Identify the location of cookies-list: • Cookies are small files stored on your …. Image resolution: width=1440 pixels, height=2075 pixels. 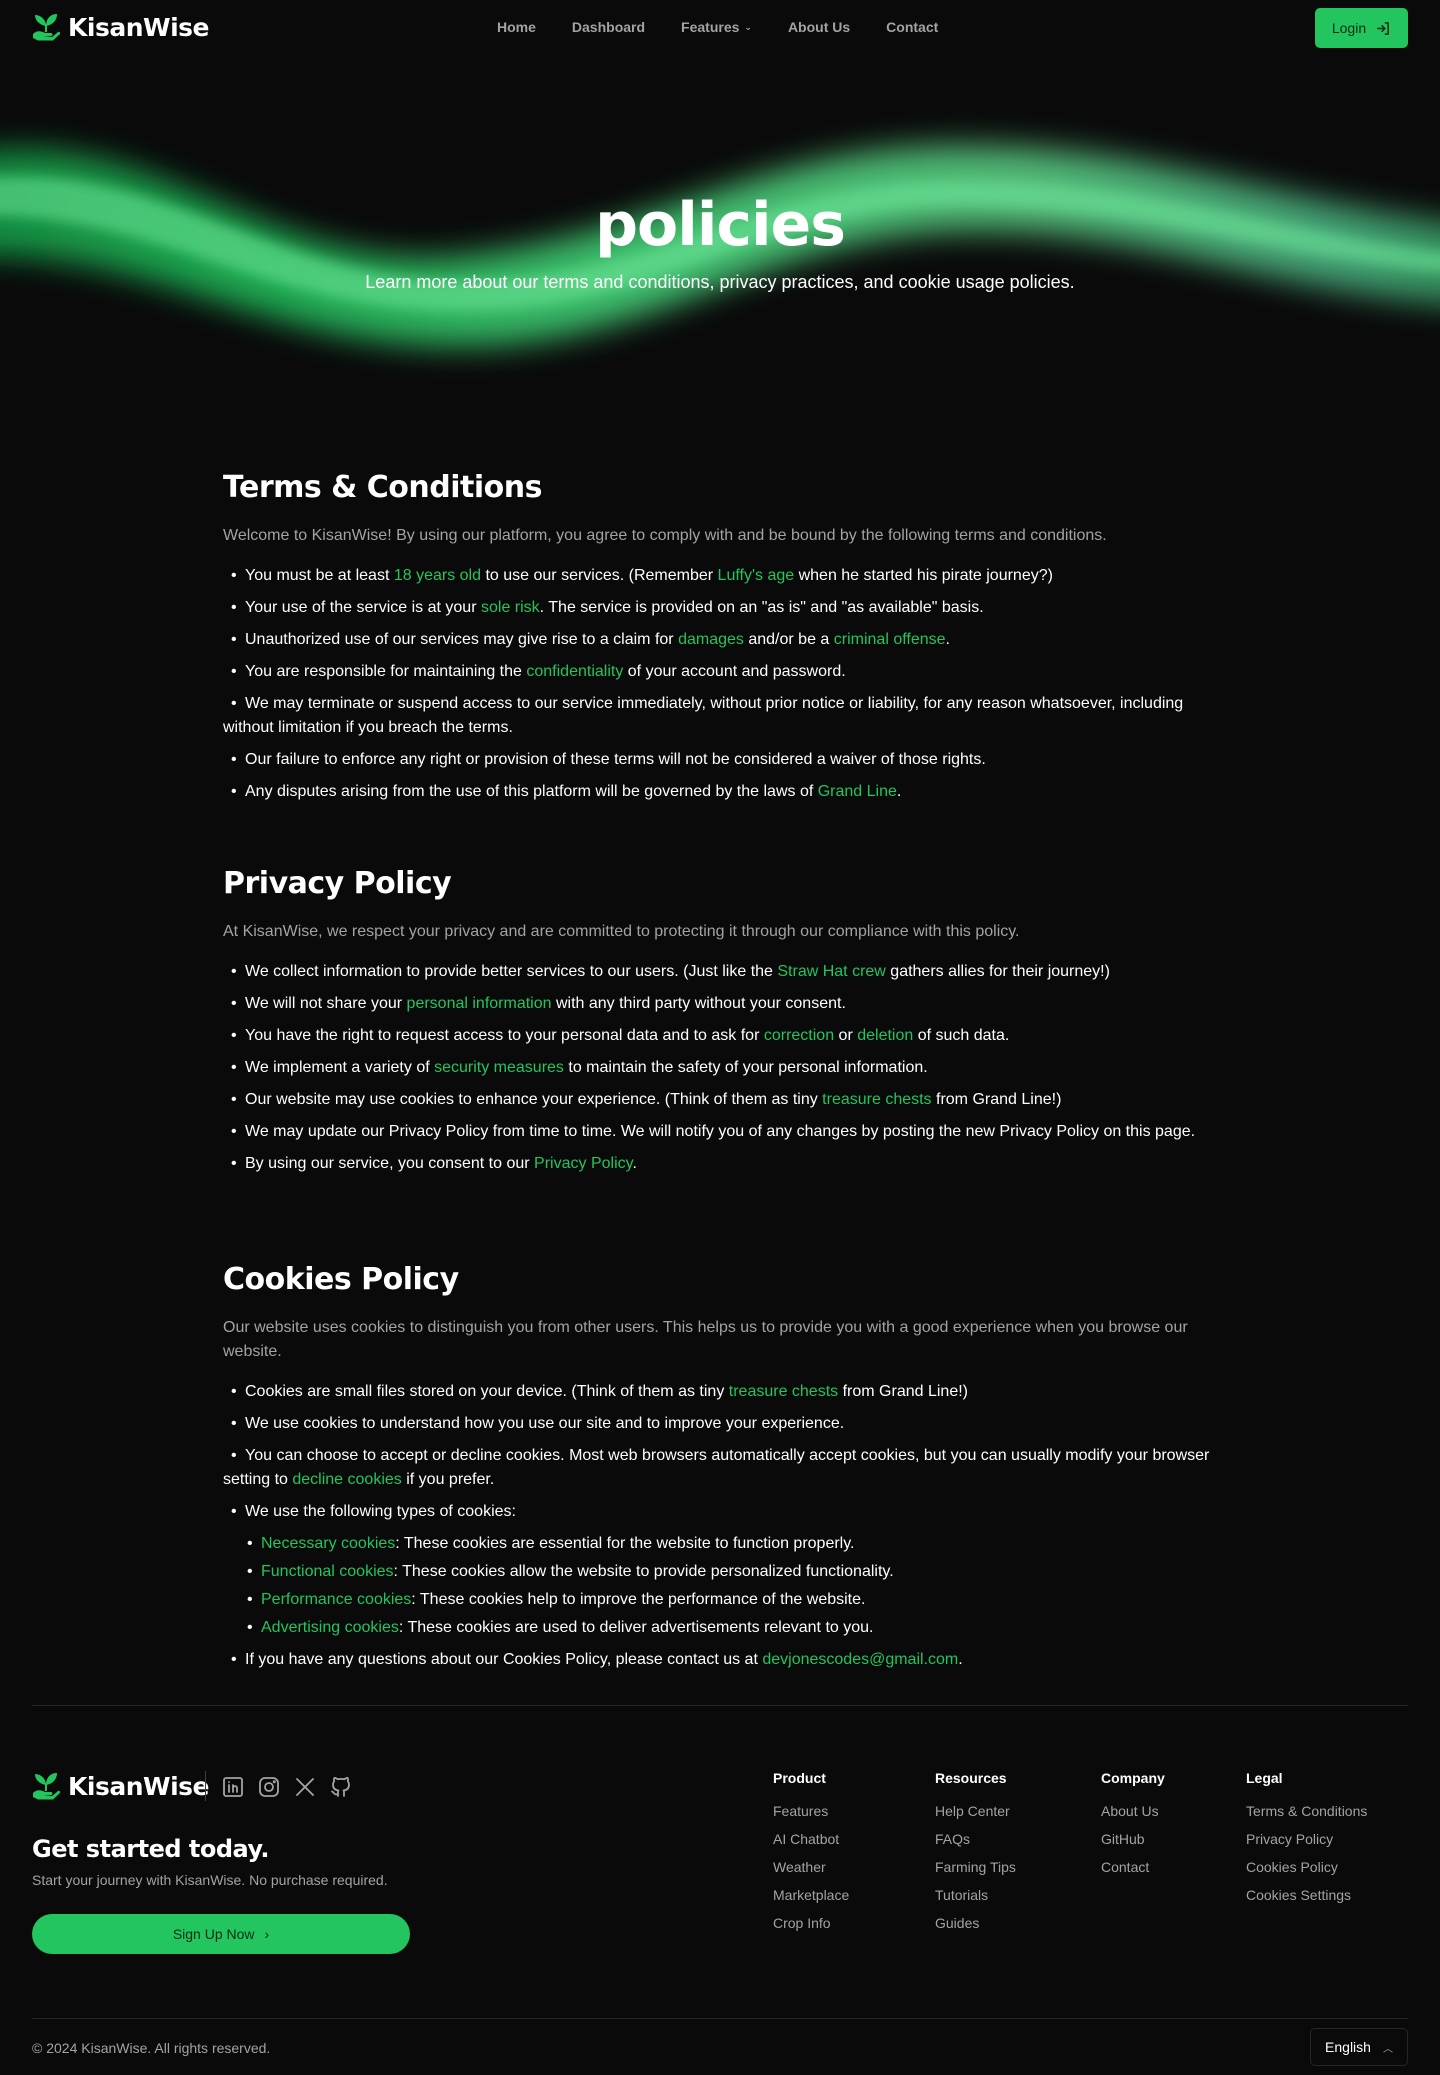
(723, 1526).